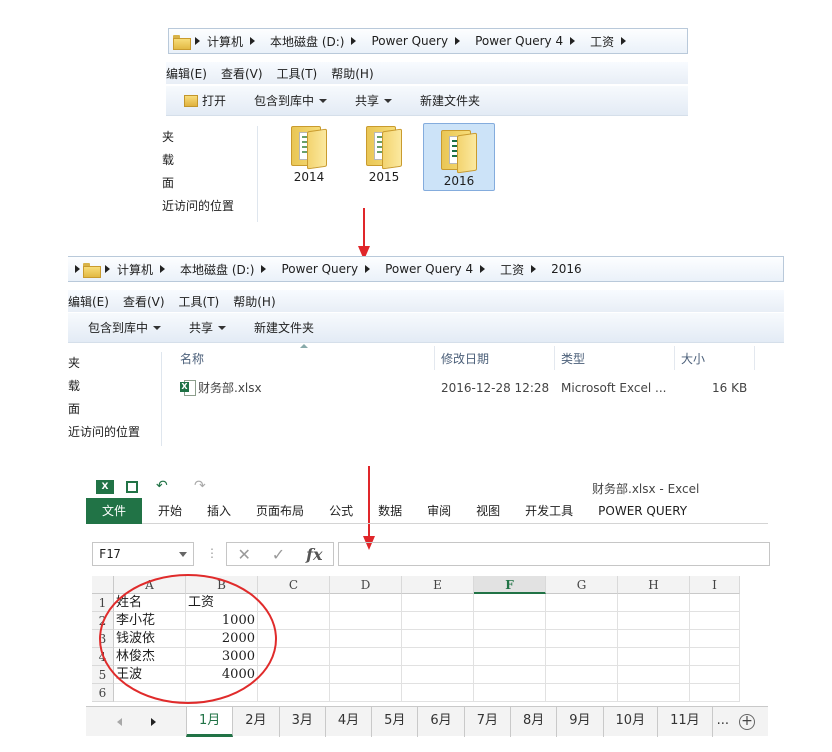  Describe the element at coordinates (366, 639) in the screenshot. I see `cell-d3` at that location.